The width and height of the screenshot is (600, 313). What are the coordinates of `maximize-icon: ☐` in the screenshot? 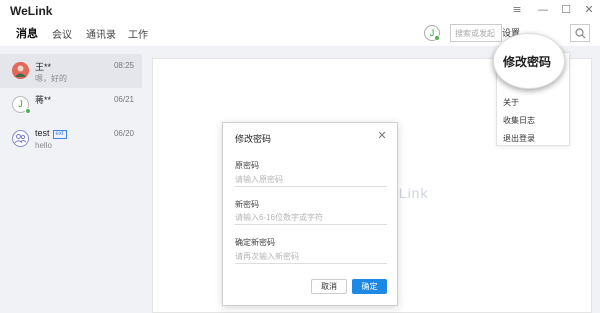 It's located at (566, 10).